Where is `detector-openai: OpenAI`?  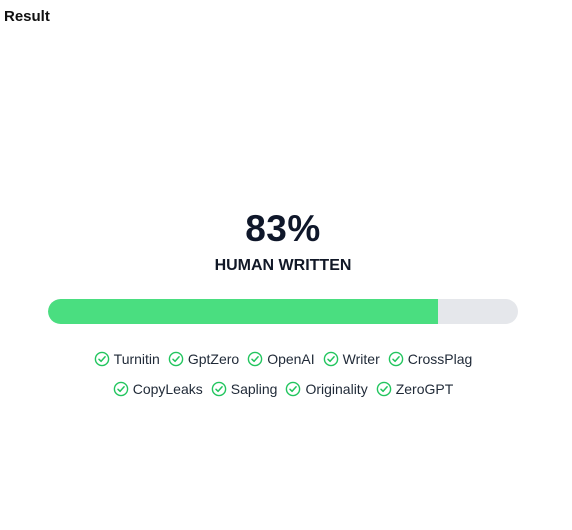 detector-openai: OpenAI is located at coordinates (281, 359).